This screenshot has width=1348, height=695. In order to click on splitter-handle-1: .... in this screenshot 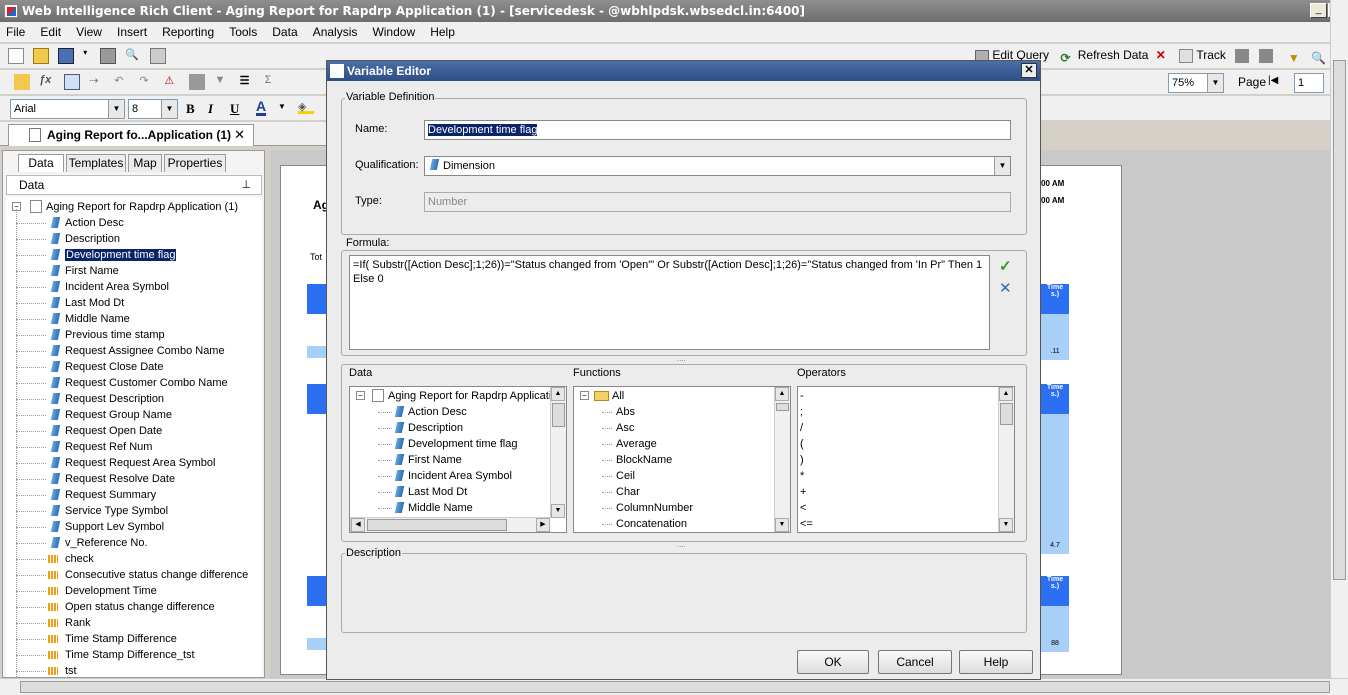, I will do `click(681, 358)`.